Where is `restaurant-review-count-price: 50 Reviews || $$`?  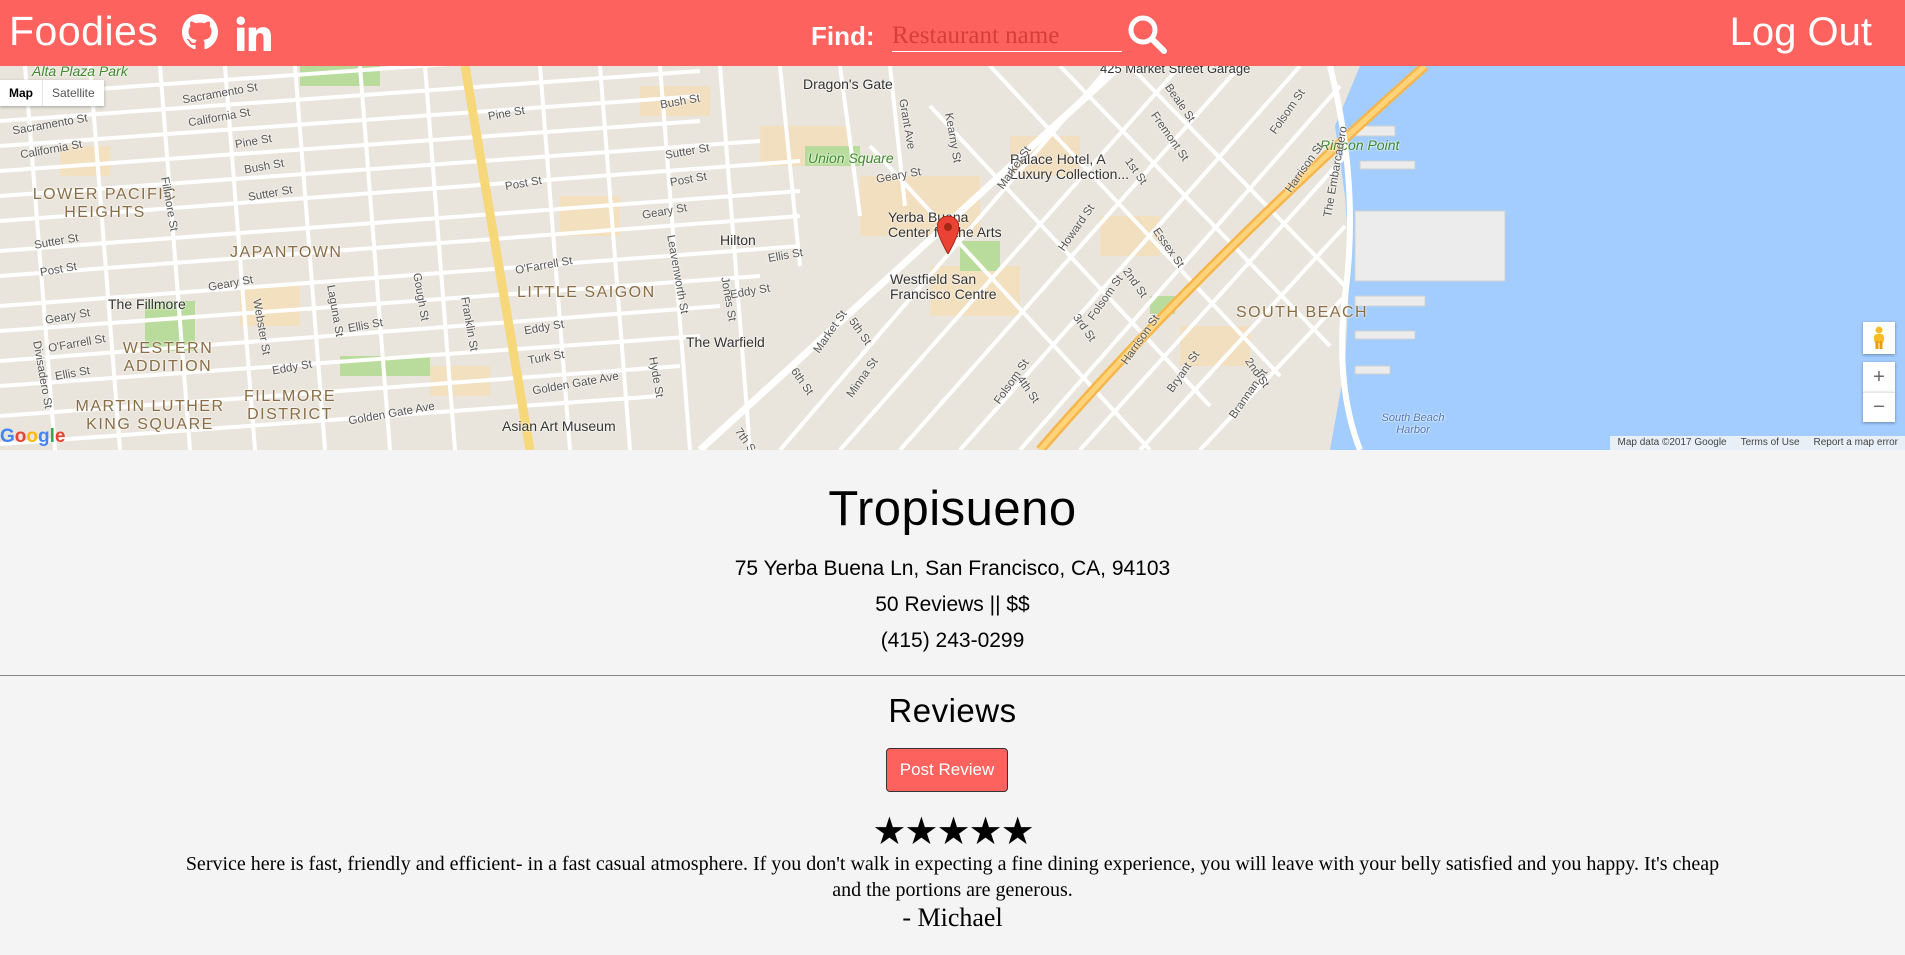
restaurant-review-count-price: 50 Reviews || $$ is located at coordinates (952, 604).